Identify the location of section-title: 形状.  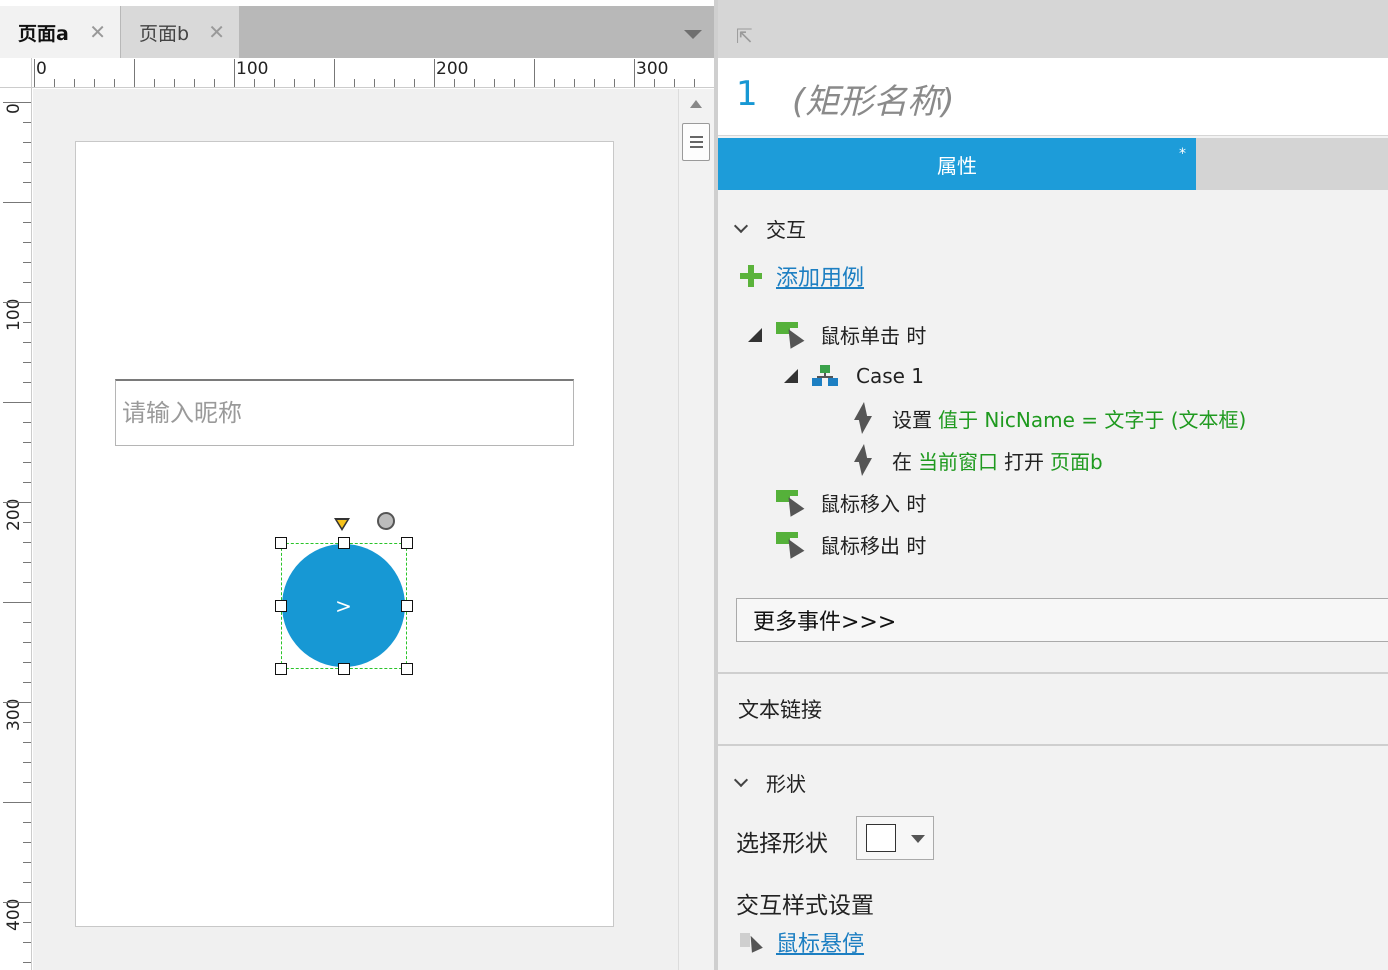
(786, 784).